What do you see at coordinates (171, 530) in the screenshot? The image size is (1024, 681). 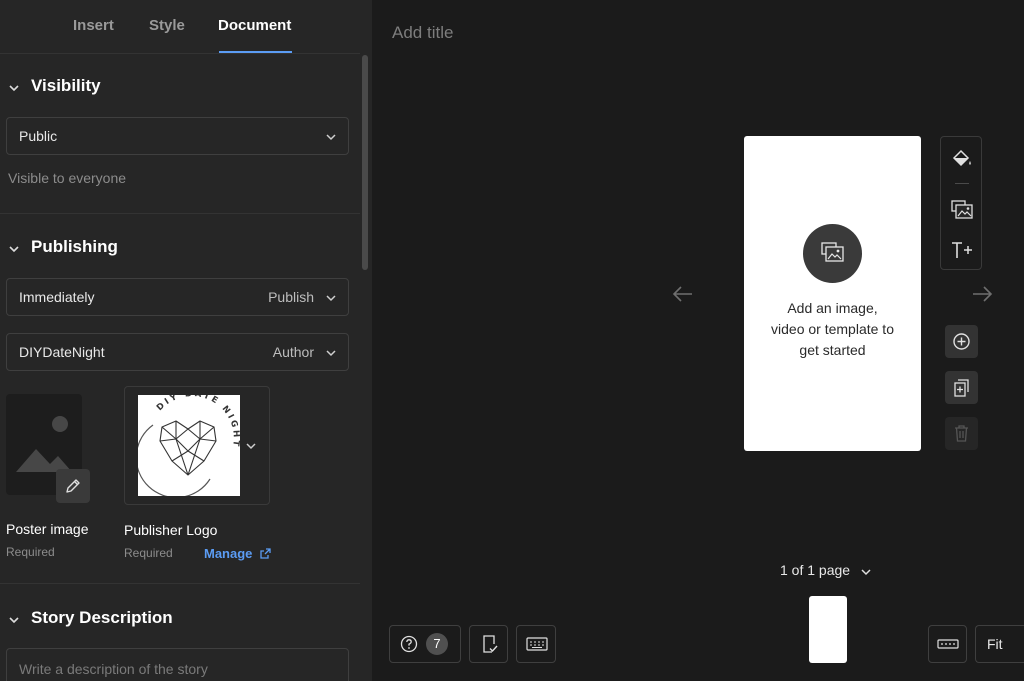 I see `publisher-logo-label: Publisher Logo` at bounding box center [171, 530].